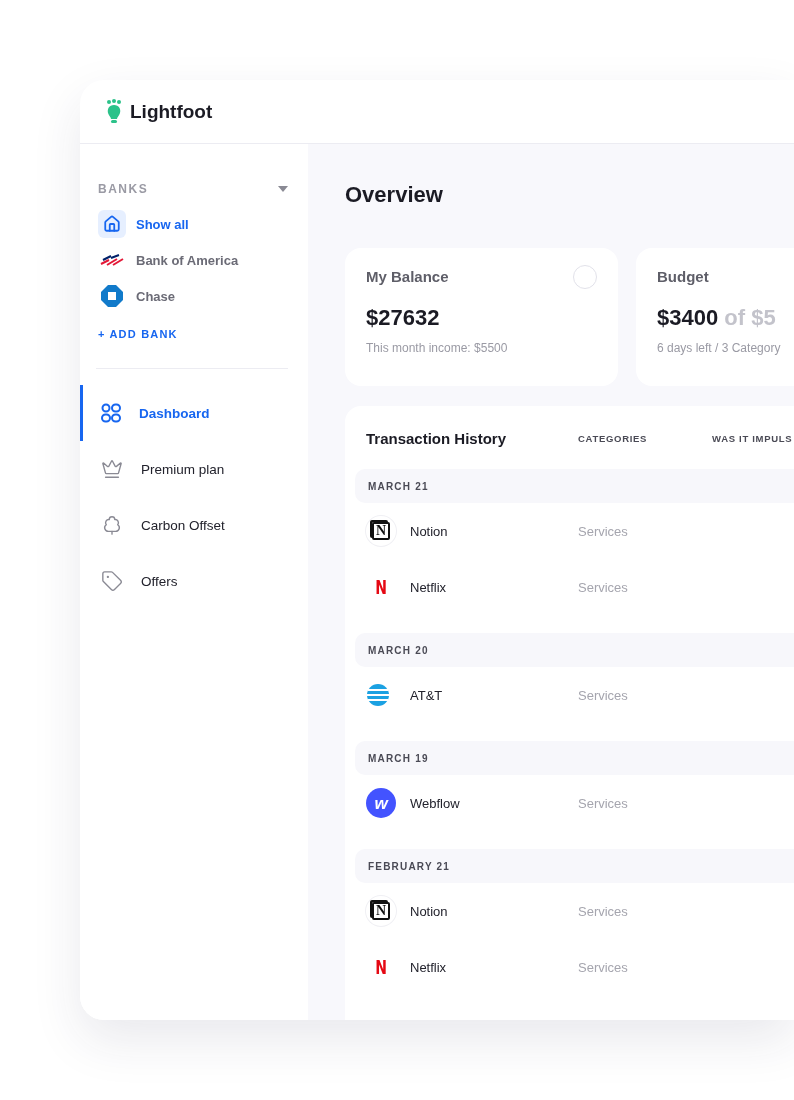 This screenshot has width=794, height=1100. I want to click on date-label: MARCH 19, so click(398, 758).